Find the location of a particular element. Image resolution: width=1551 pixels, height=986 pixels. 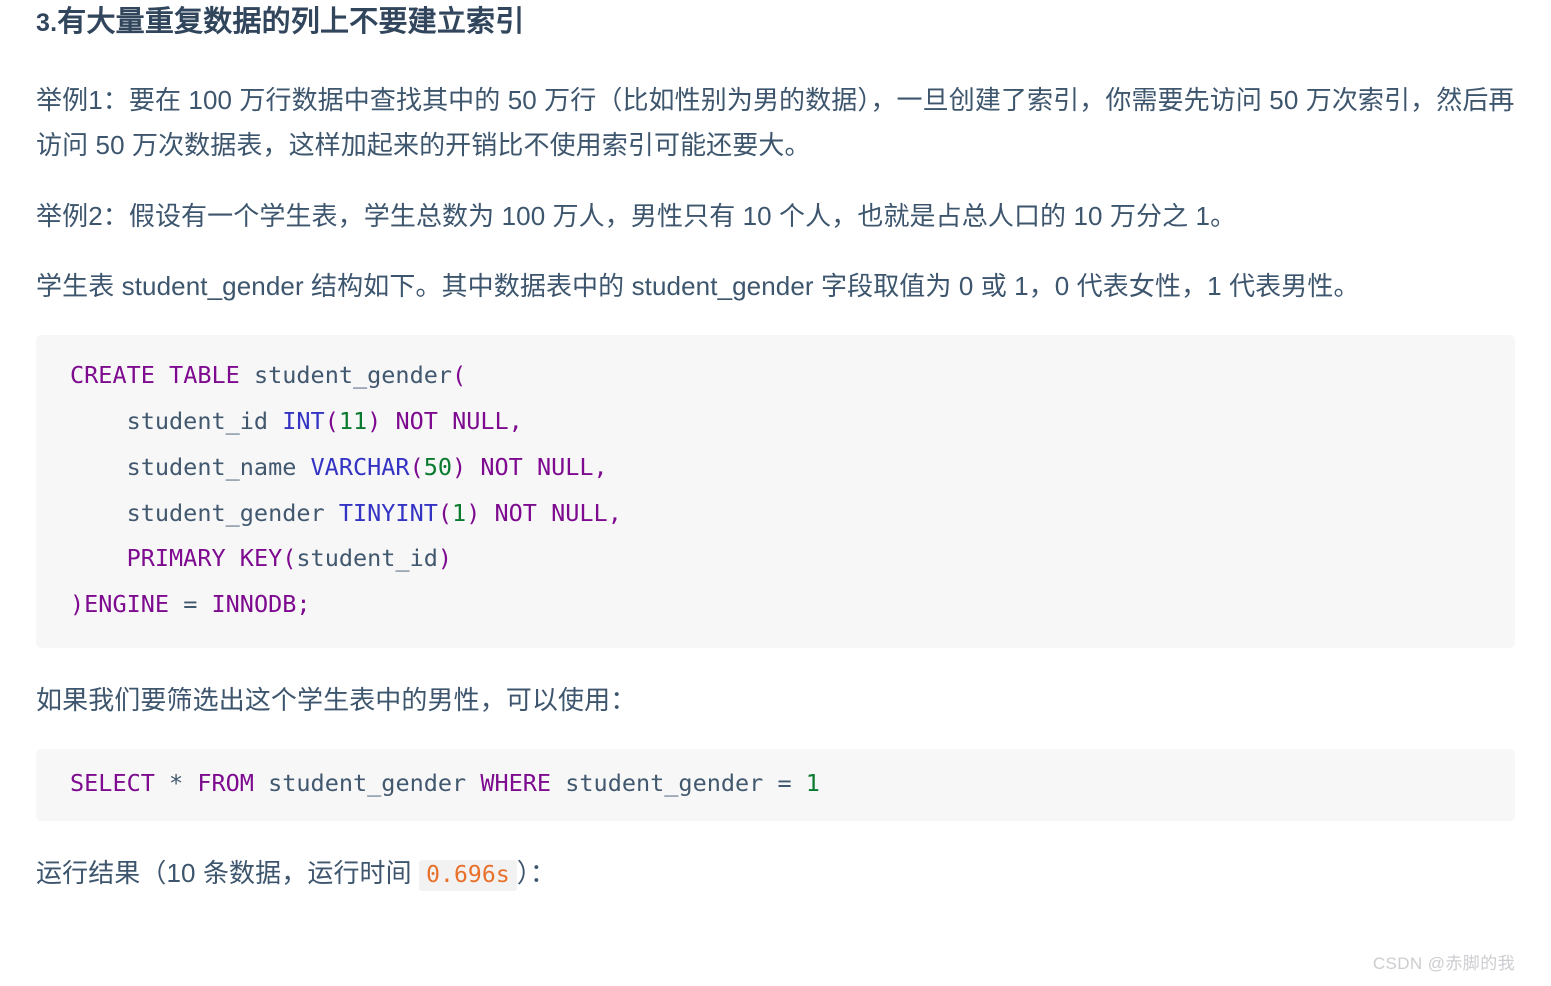

result-runtime-badge: 0.696s is located at coordinates (468, 875).